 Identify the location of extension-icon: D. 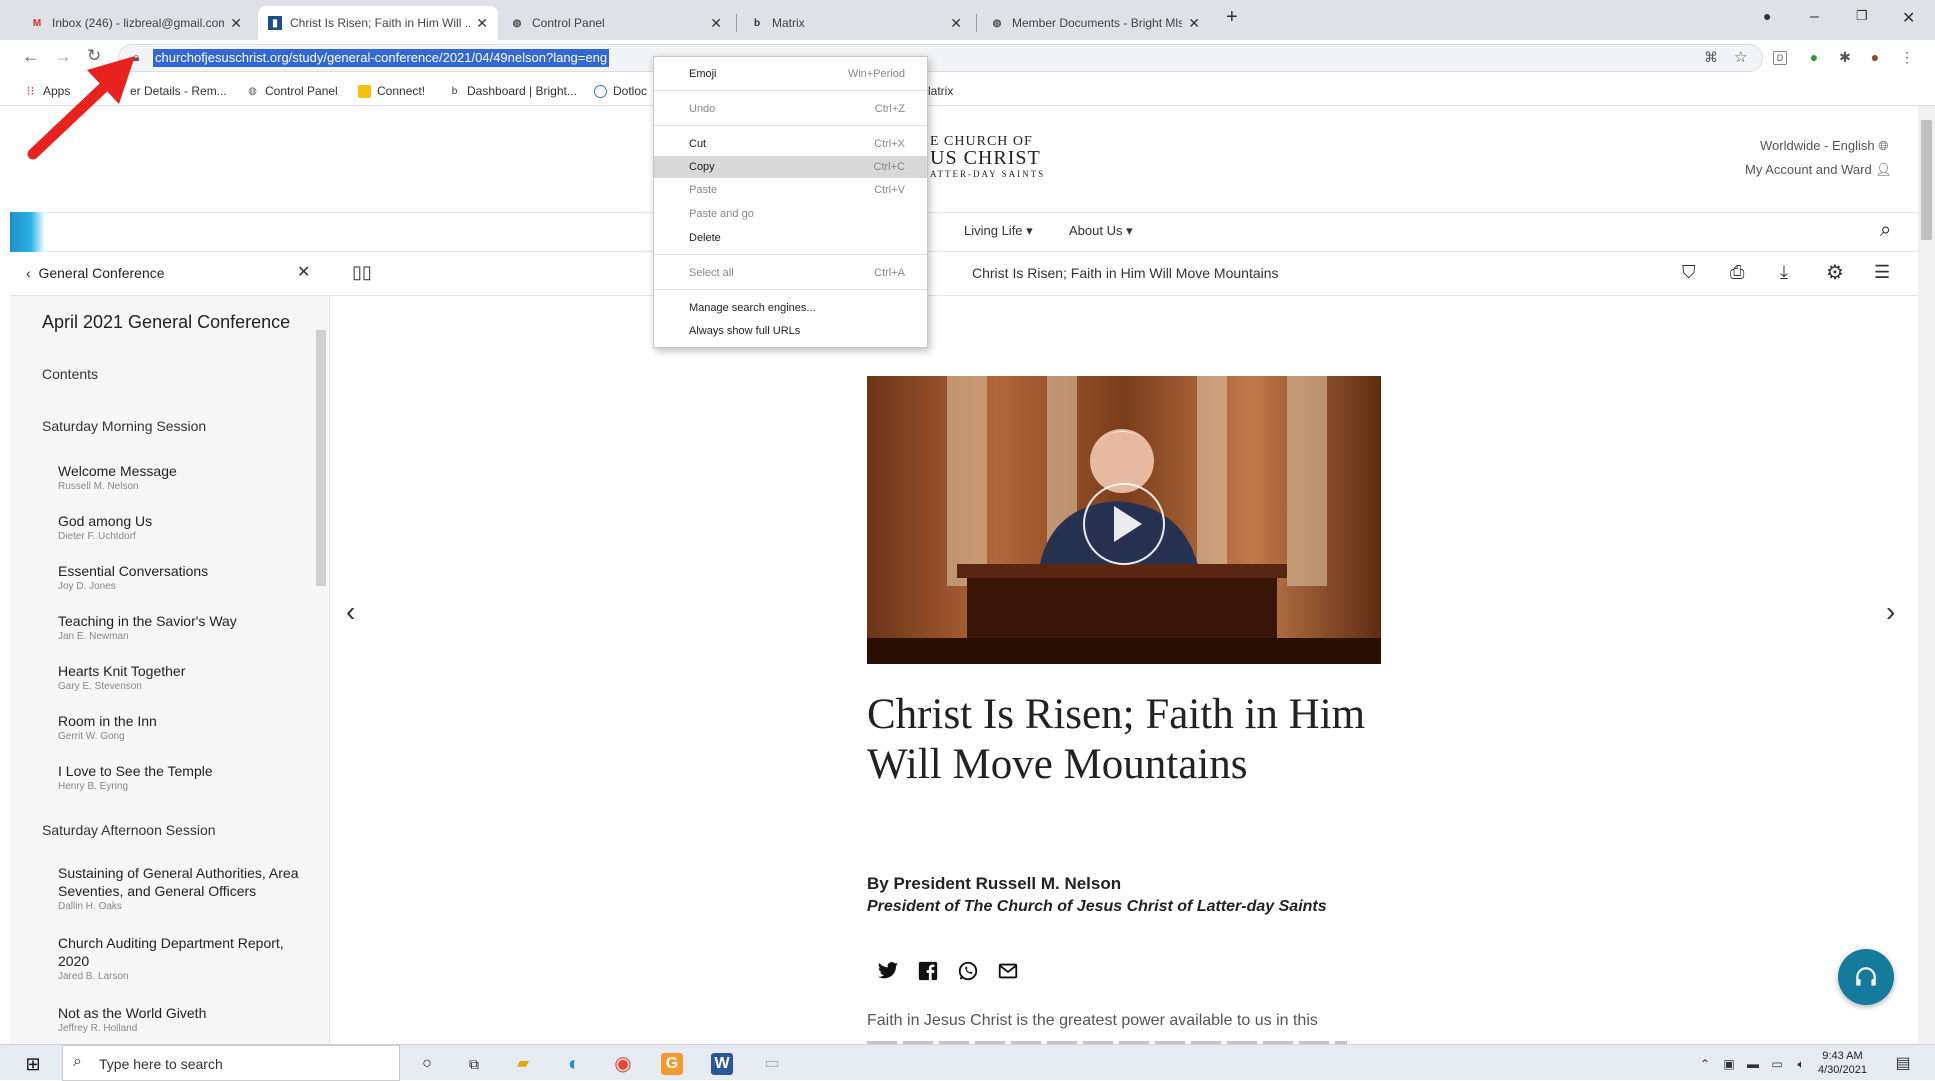
(1780, 58).